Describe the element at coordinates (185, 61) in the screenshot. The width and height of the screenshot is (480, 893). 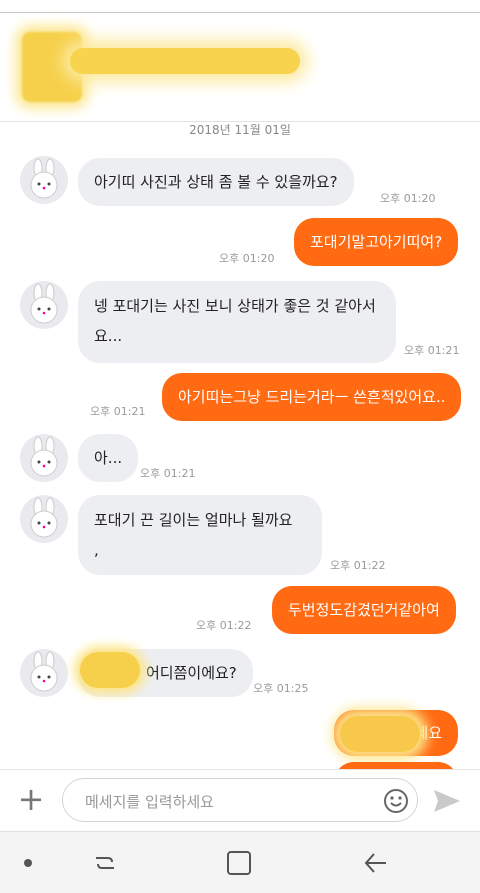
I see `redacted-header-title` at that location.